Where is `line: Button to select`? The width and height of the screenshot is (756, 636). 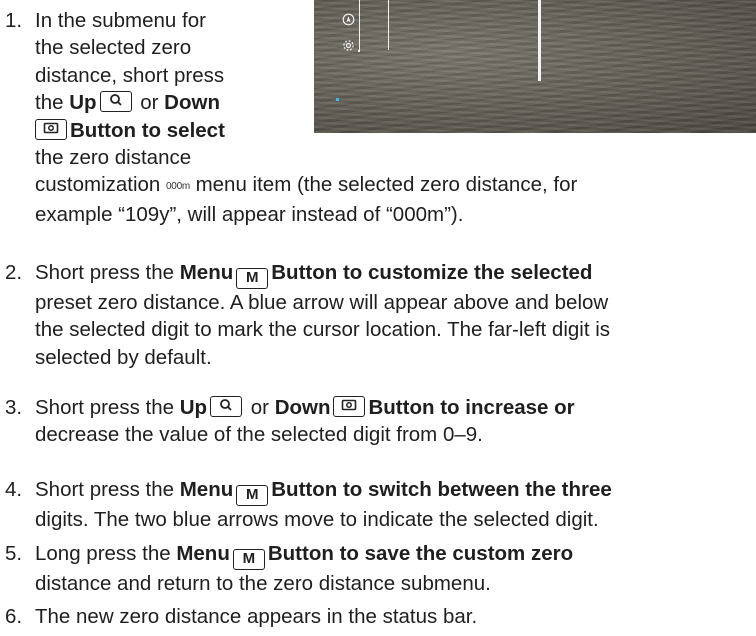
line: Button to select is located at coordinates (395, 130).